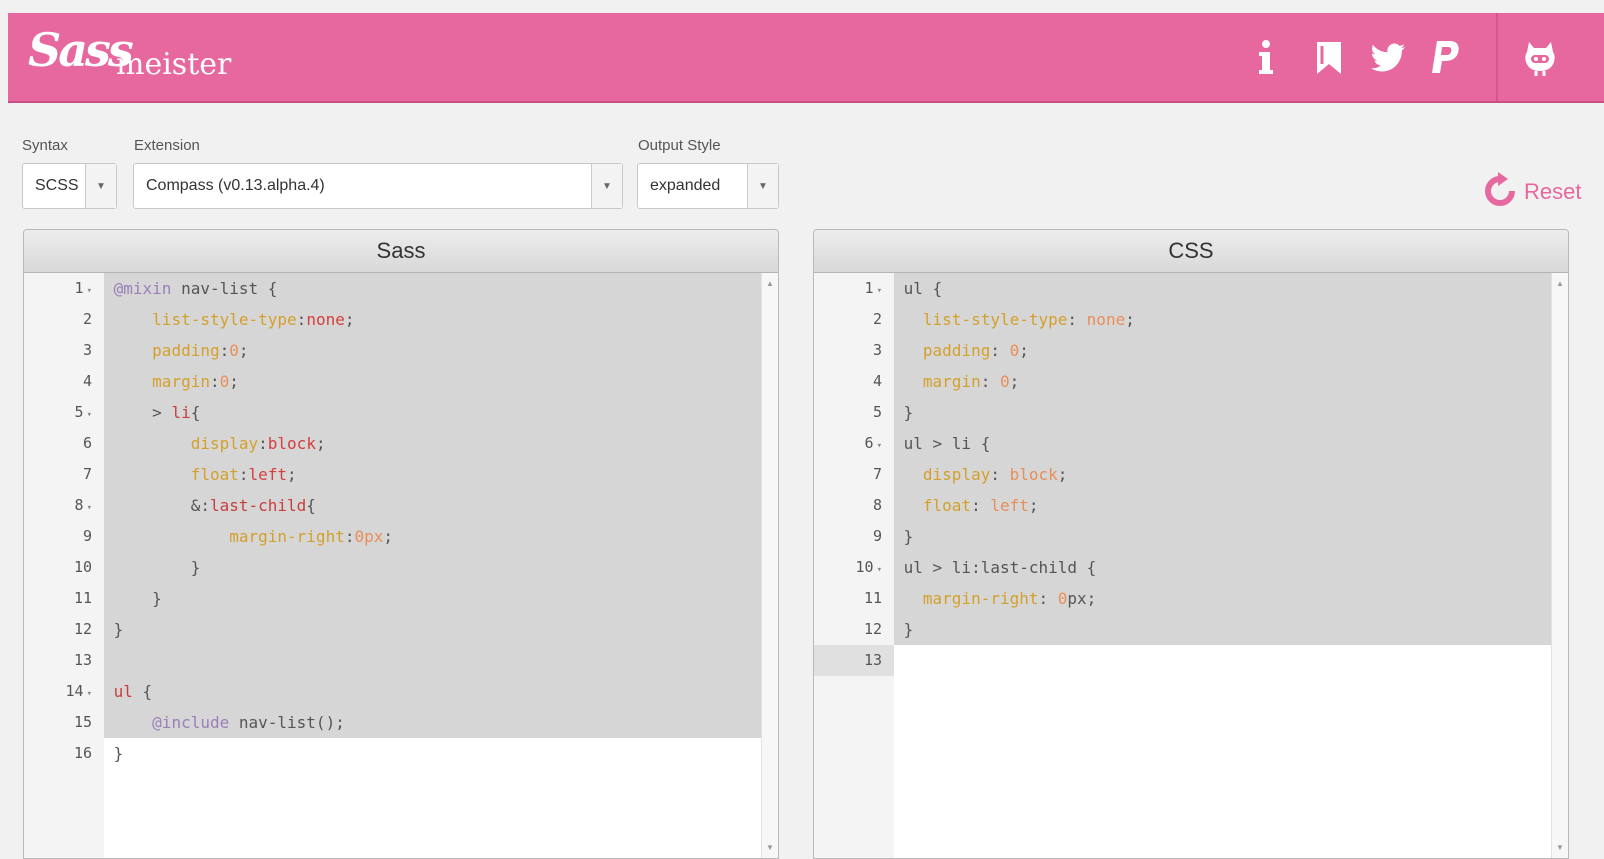 The image size is (1604, 859). What do you see at coordinates (1266, 58) in the screenshot?
I see `info-icon` at bounding box center [1266, 58].